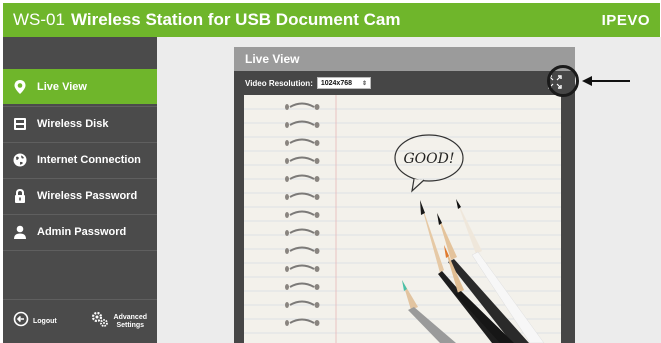  I want to click on sidebar-footer: Logout Advanced Settings, so click(80, 321).